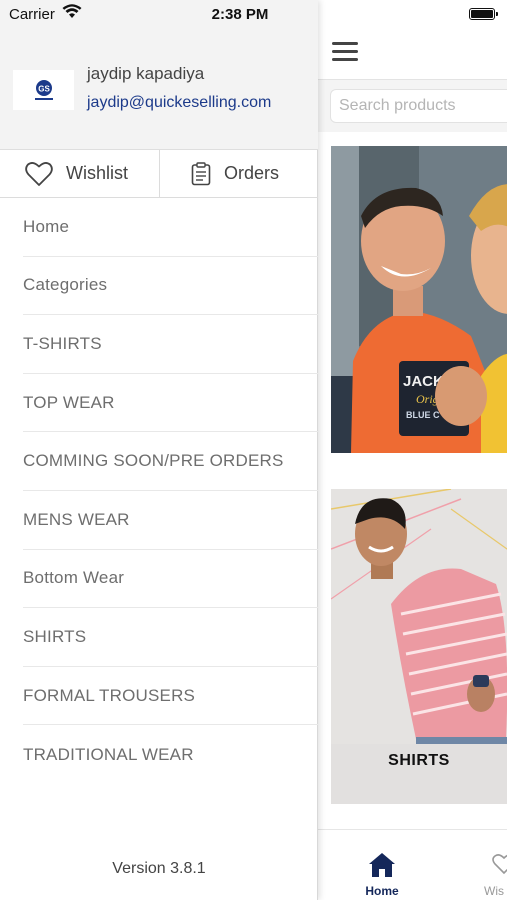  I want to click on promo-banner-tshirts: JACK&JO Orig BLUE C, so click(419, 299).